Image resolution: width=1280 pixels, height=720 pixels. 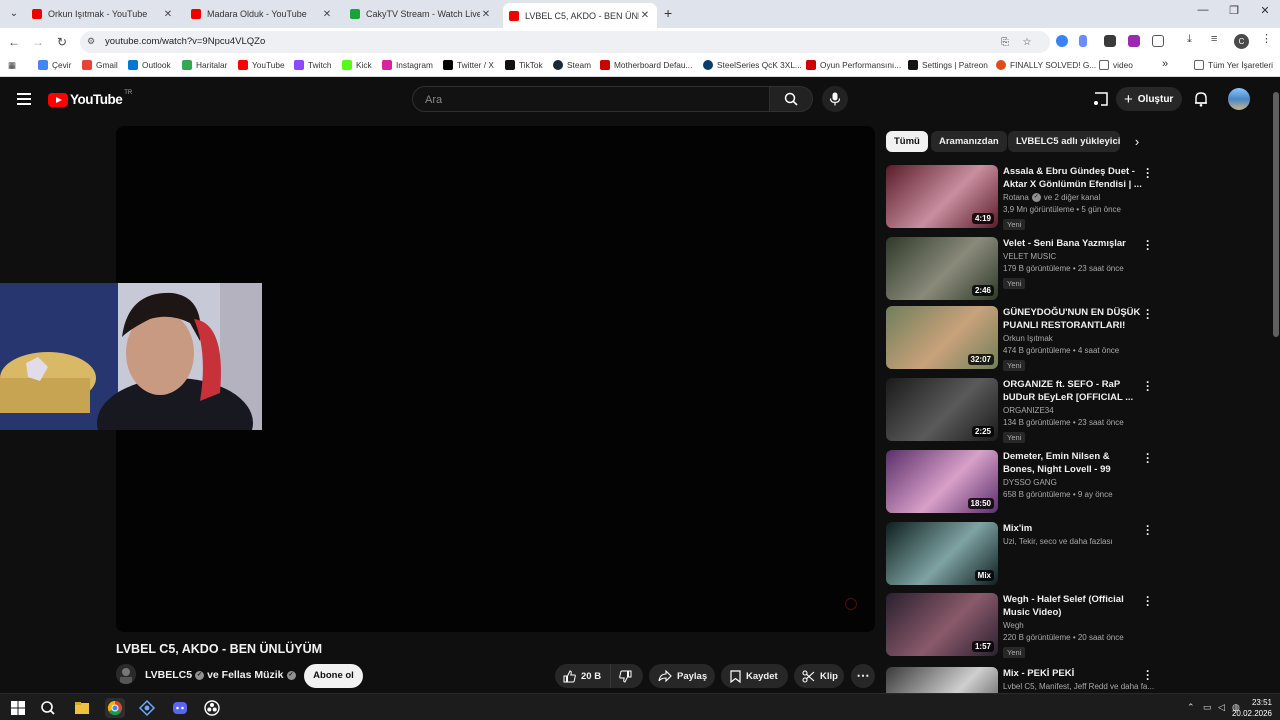 What do you see at coordinates (627, 676) in the screenshot?
I see `dislike-button` at bounding box center [627, 676].